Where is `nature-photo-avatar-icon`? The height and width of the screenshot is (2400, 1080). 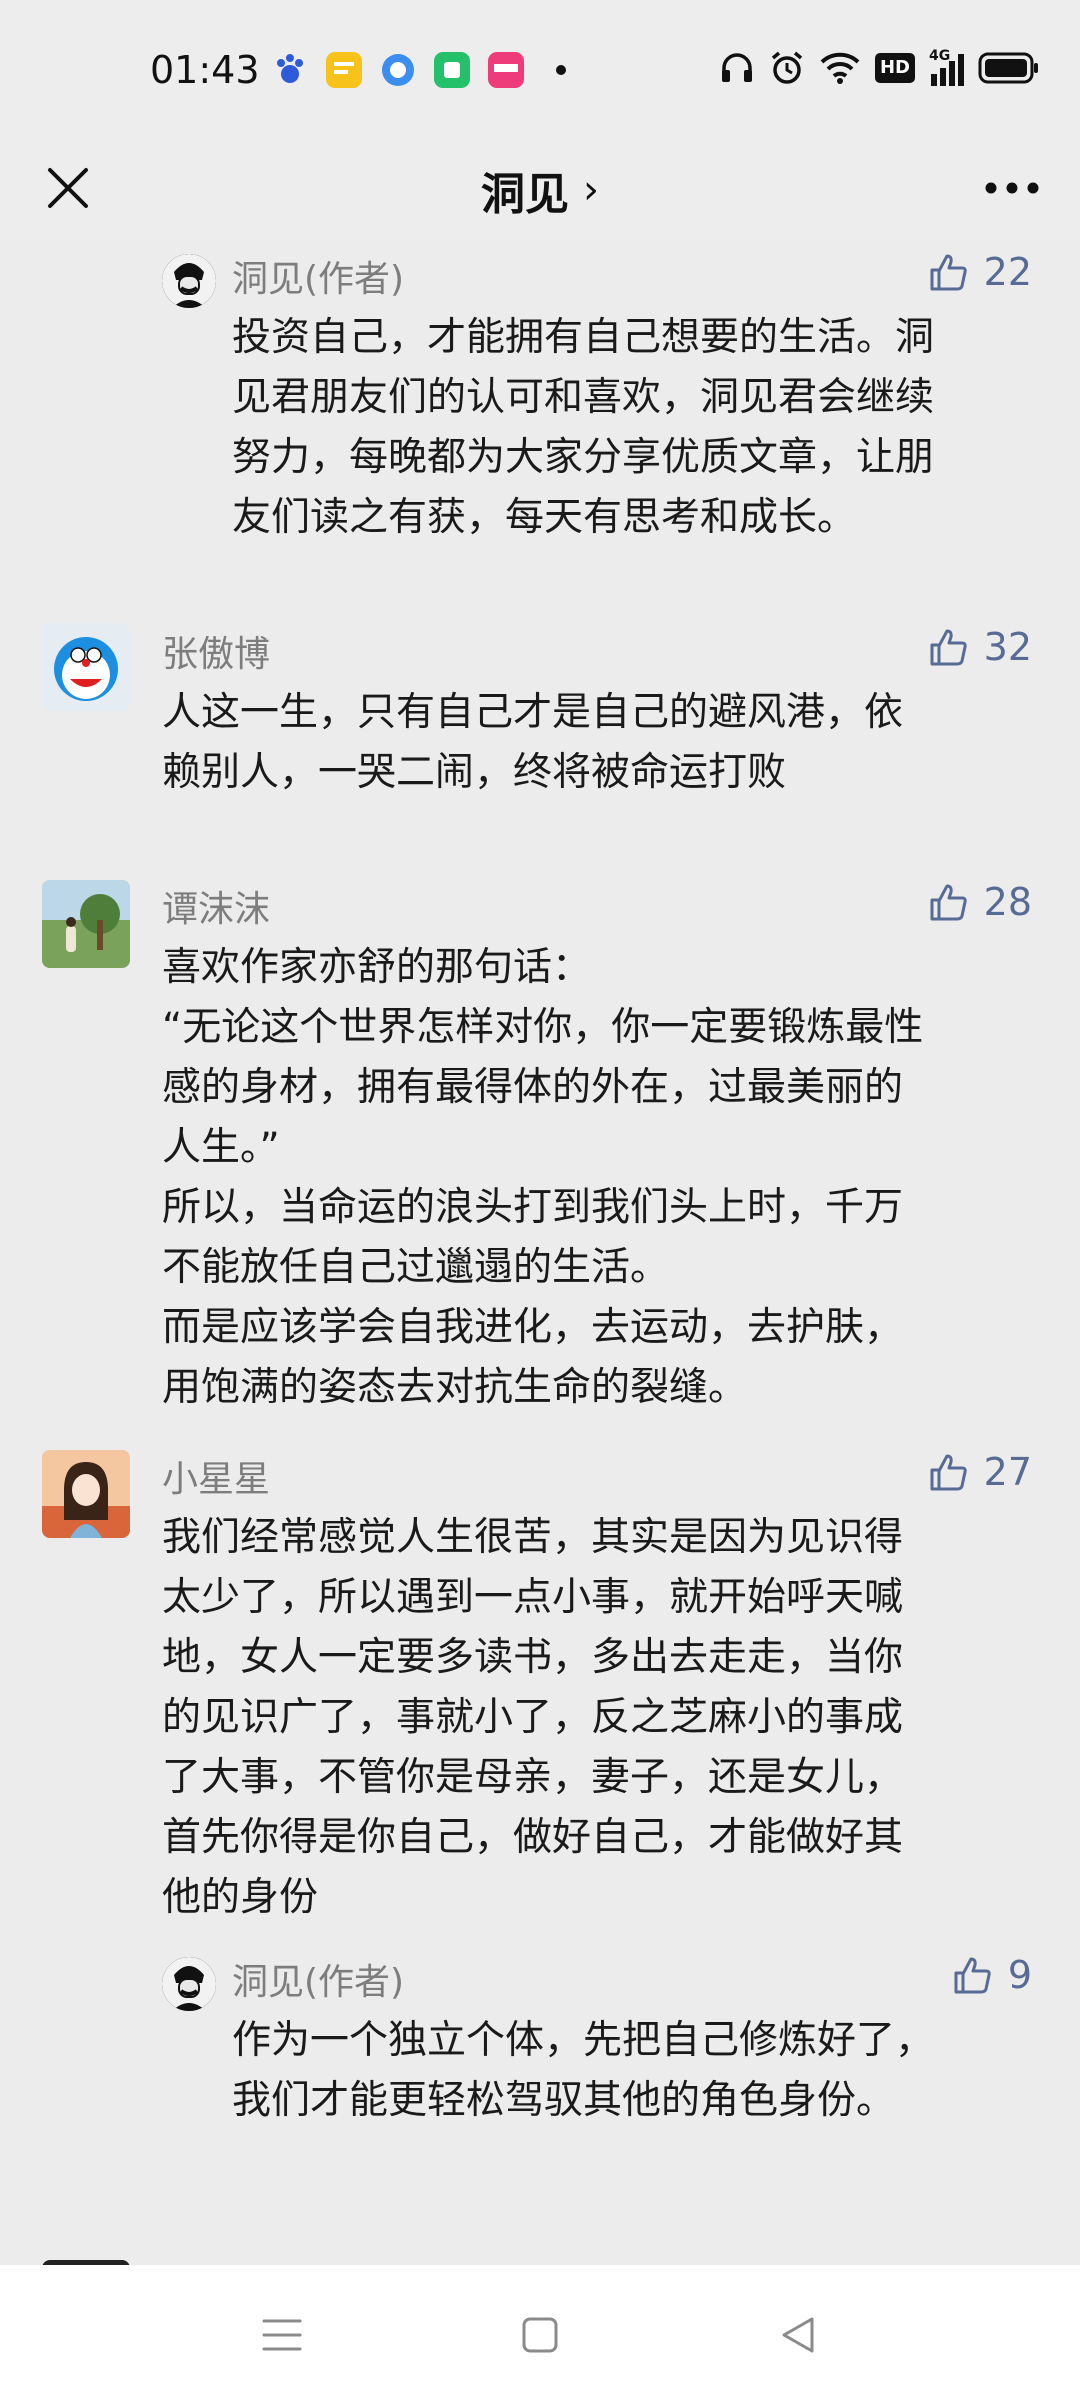 nature-photo-avatar-icon is located at coordinates (86, 924).